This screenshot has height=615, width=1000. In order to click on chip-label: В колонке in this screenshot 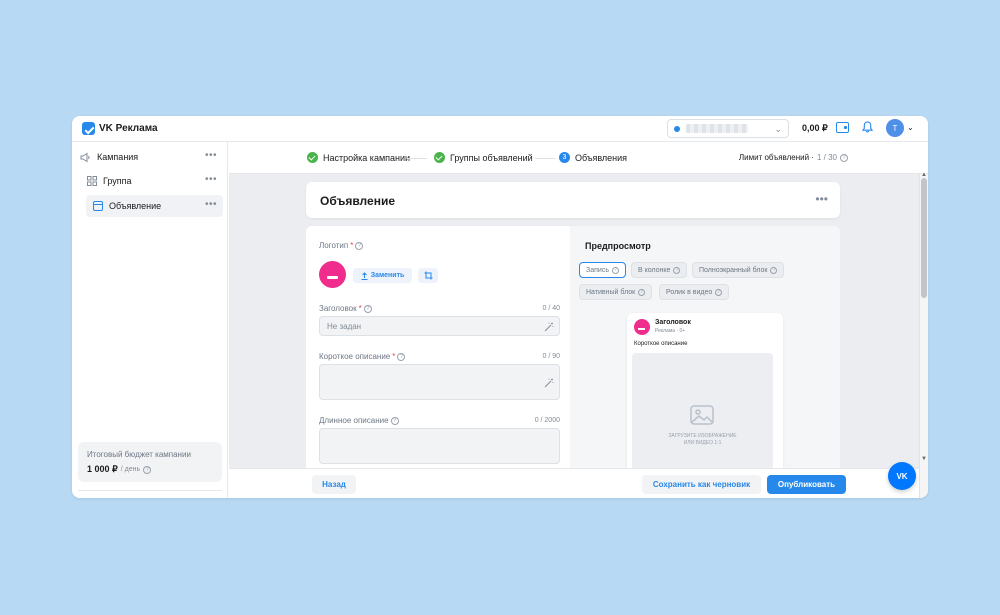, I will do `click(654, 270)`.